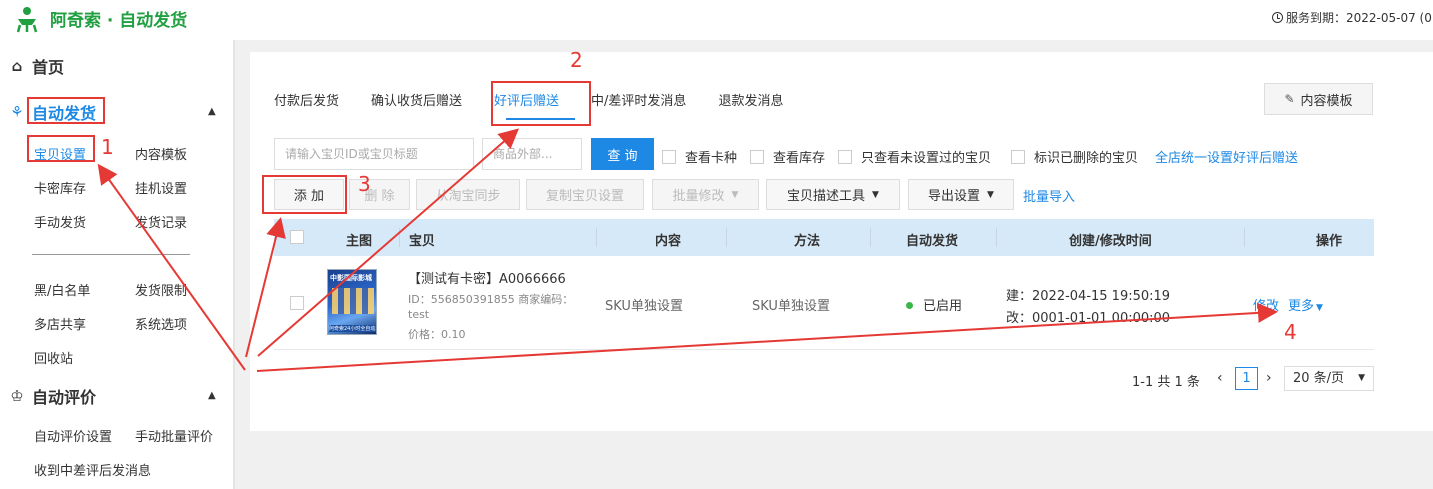 The width and height of the screenshot is (1433, 489). Describe the element at coordinates (60, 221) in the screenshot. I see `sidebar-item-manual-ship: 手动发货` at that location.